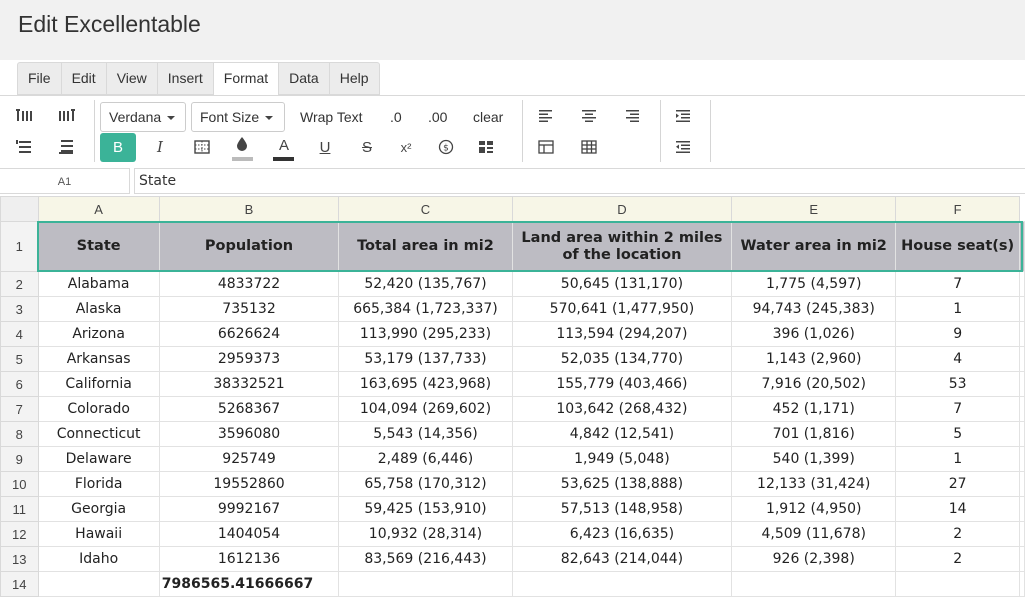 Image resolution: width=1025 pixels, height=598 pixels. Describe the element at coordinates (19, 434) in the screenshot. I see `row-header: 8` at that location.